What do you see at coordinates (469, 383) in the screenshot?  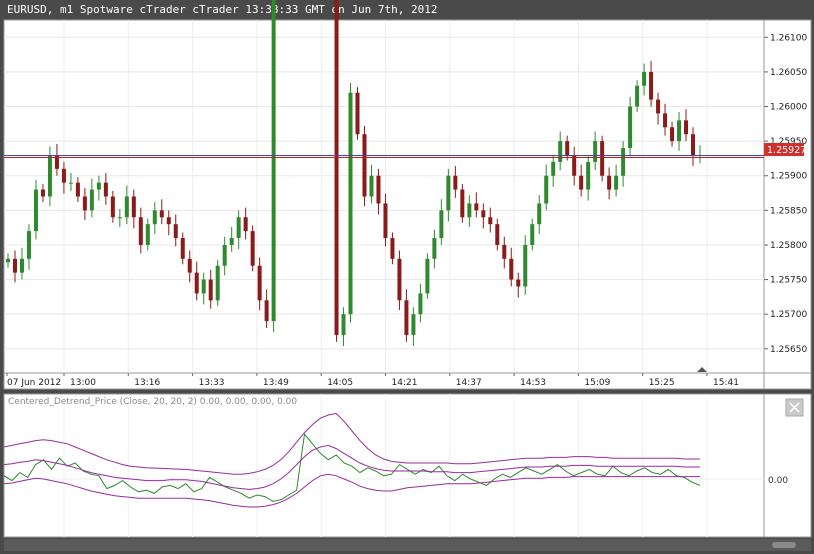 I see `time-tick-label: 14:37` at bounding box center [469, 383].